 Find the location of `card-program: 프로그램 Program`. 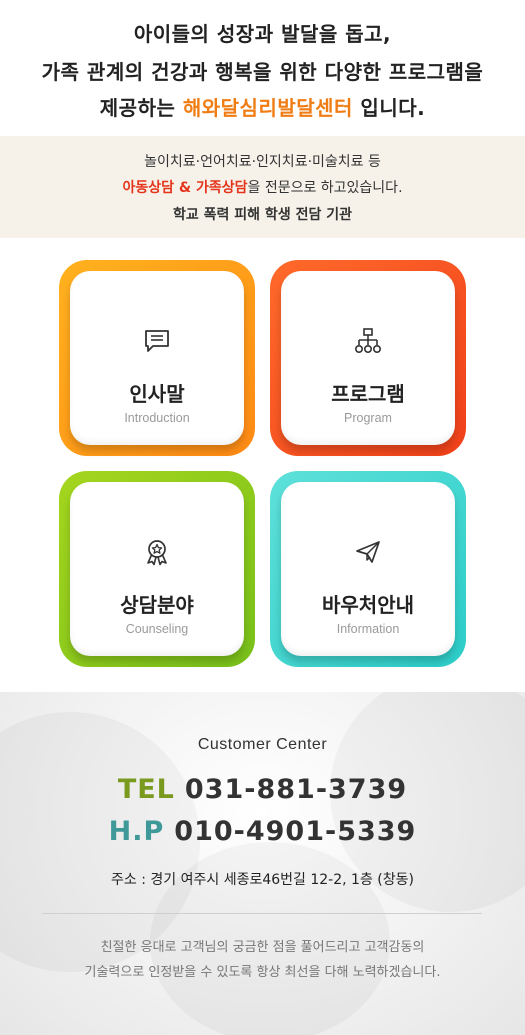

card-program: 프로그램 Program is located at coordinates (368, 358).